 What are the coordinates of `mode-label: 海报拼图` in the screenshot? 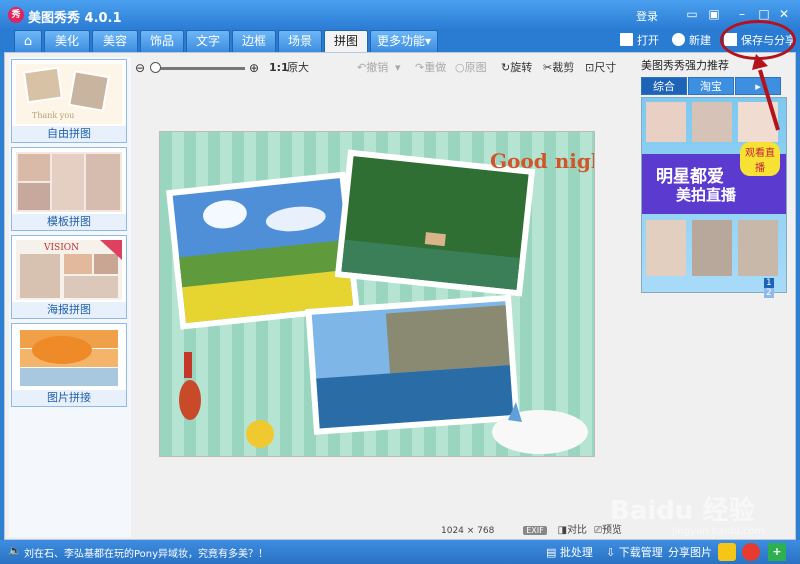 It's located at (69, 310).